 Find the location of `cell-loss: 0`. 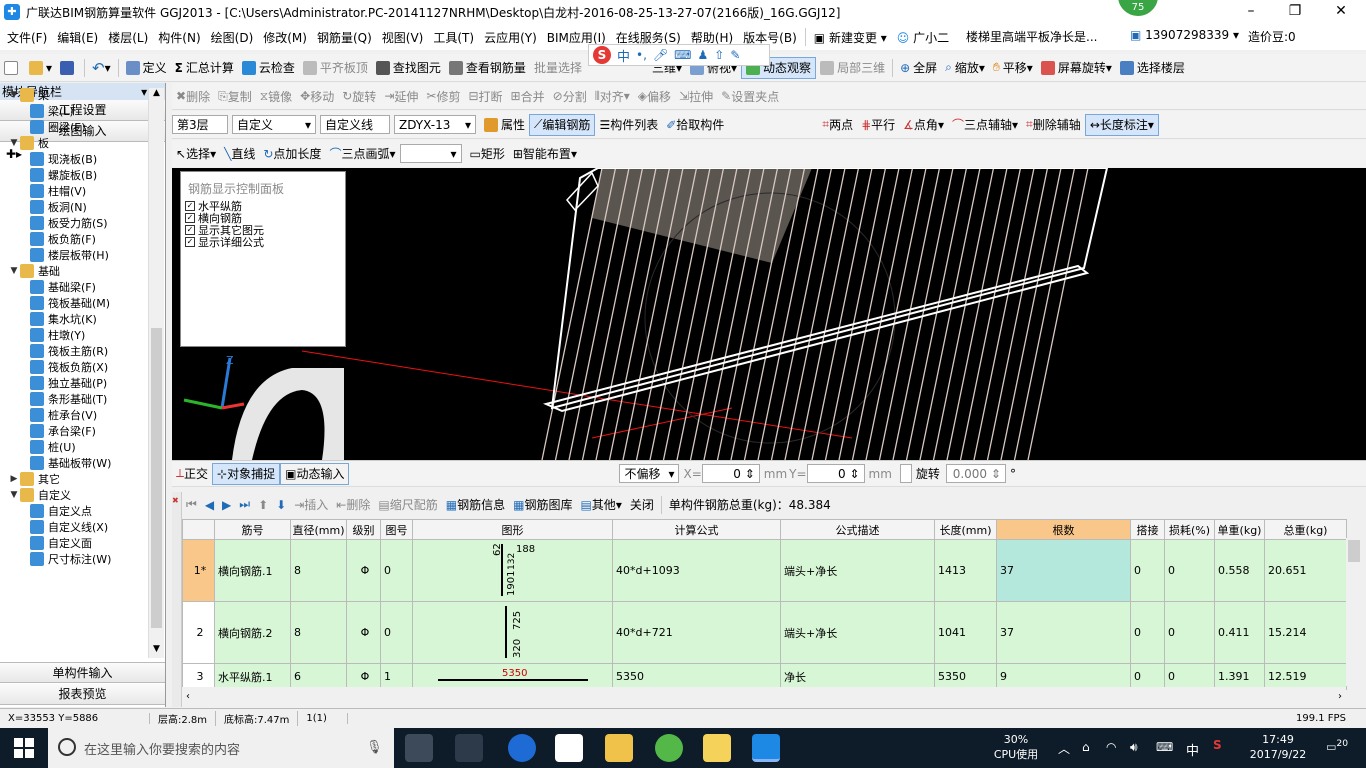

cell-loss: 0 is located at coordinates (1189, 632).